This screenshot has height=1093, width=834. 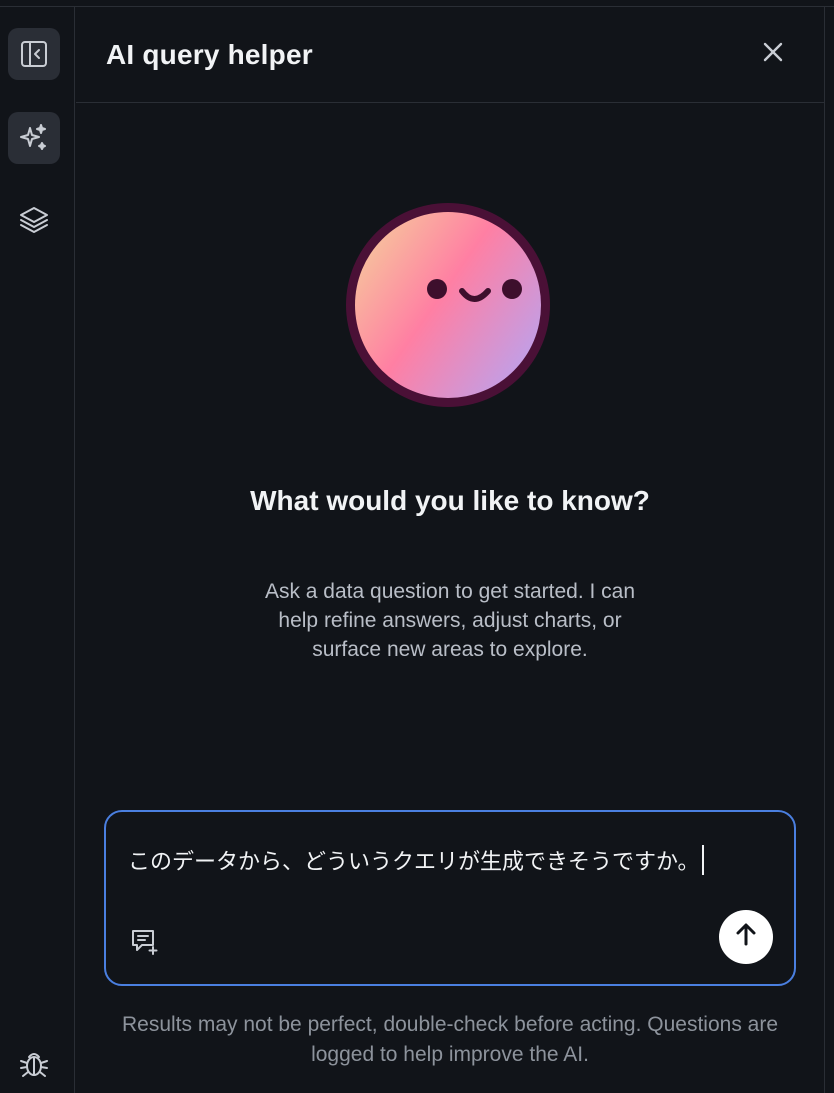 What do you see at coordinates (448, 305) in the screenshot?
I see `assistant-avatar` at bounding box center [448, 305].